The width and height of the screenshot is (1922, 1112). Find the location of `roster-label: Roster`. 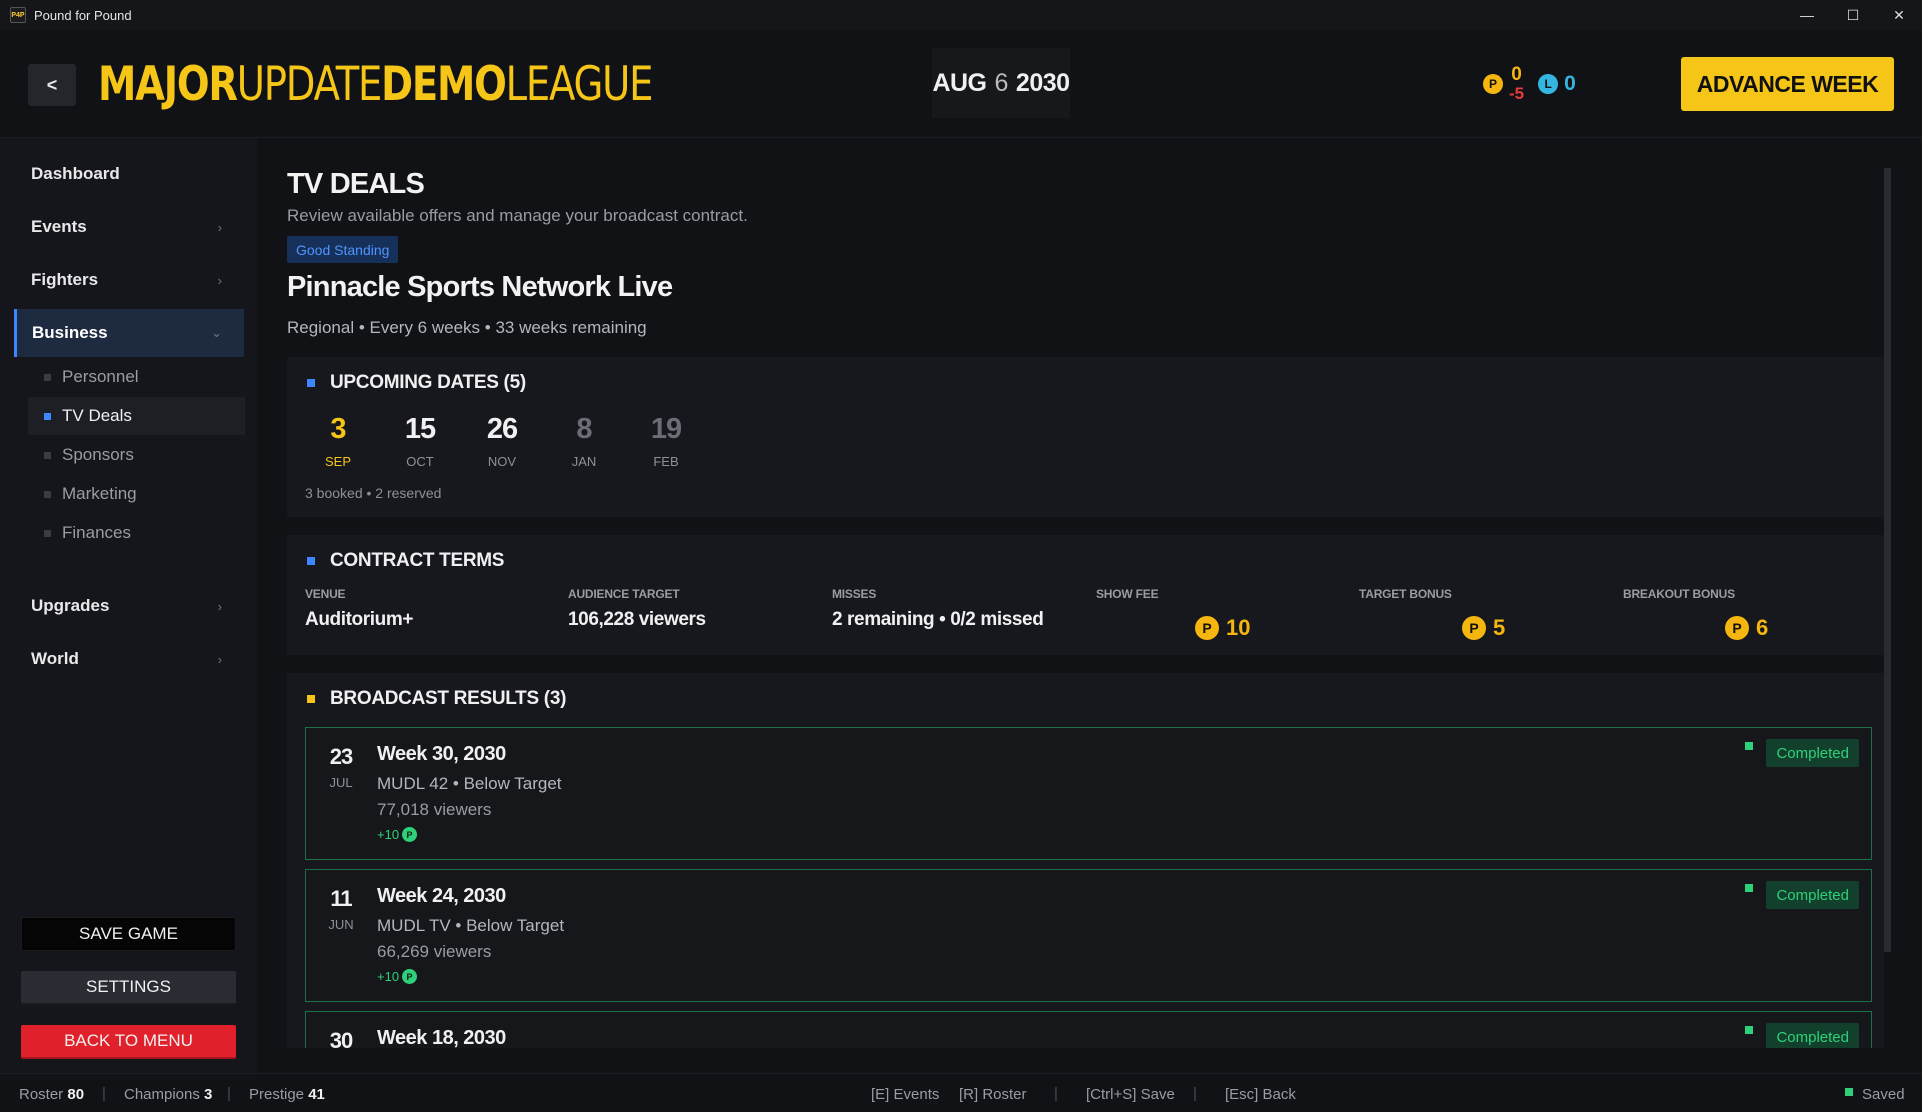

roster-label: Roster is located at coordinates (41, 1094).